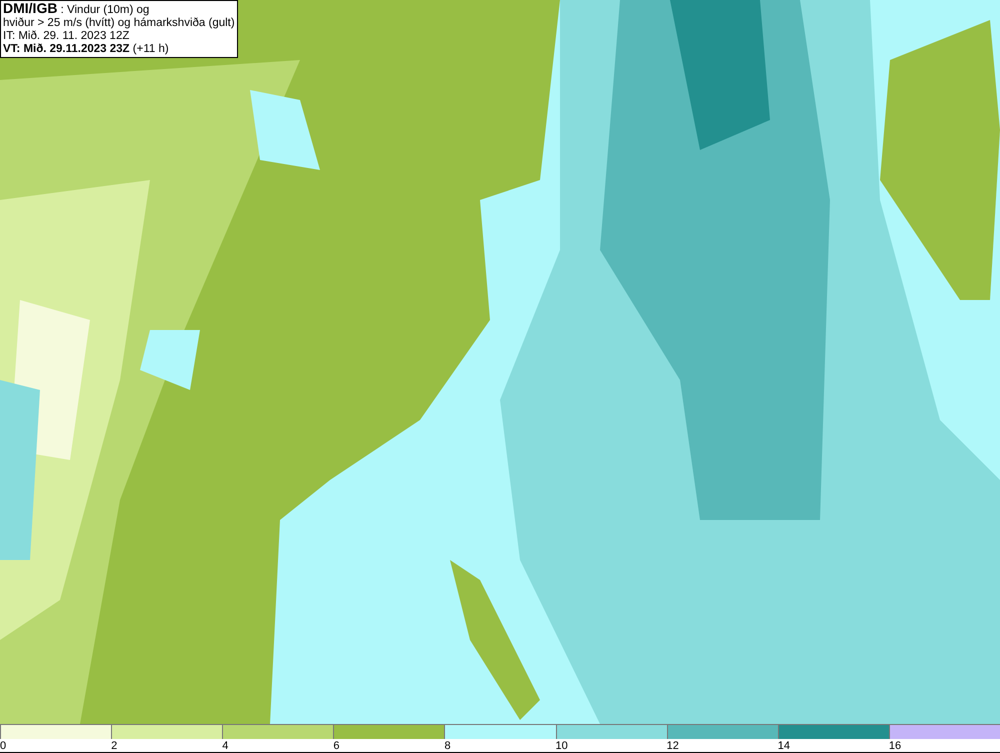 This screenshot has height=753, width=1000. Describe the element at coordinates (76, 9) in the screenshot. I see `info-text: DMI/IGB : Vindur (10m) og` at that location.